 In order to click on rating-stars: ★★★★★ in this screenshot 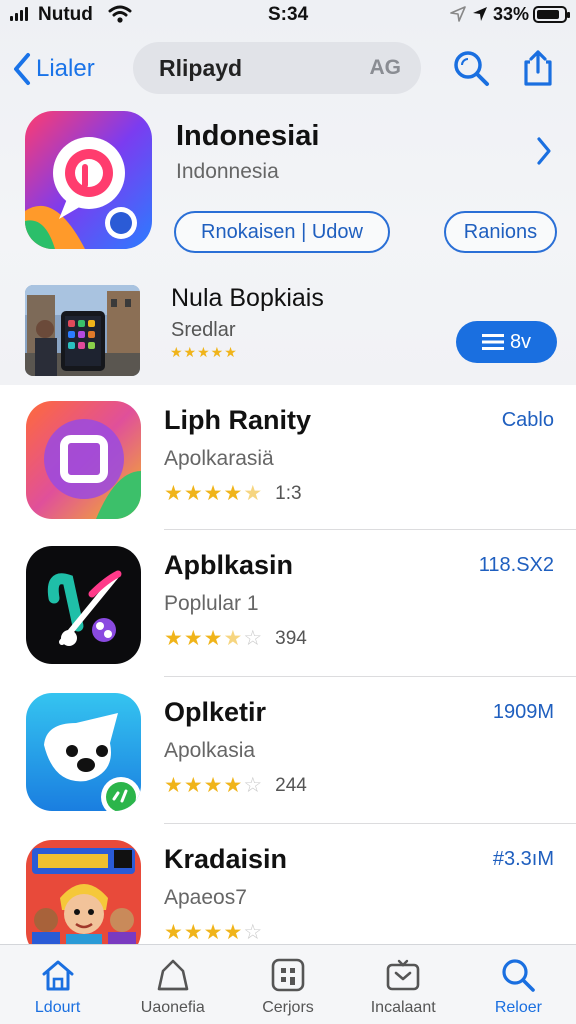, I will do `click(214, 493)`.